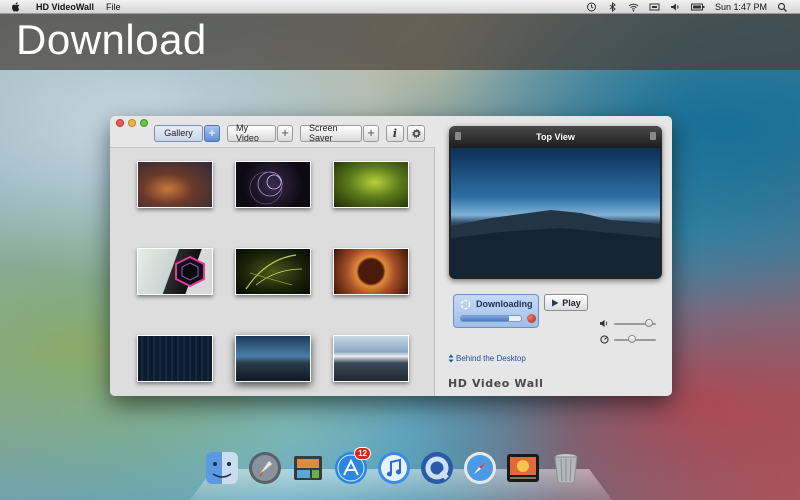  I want to click on panel-divider, so click(434, 271).